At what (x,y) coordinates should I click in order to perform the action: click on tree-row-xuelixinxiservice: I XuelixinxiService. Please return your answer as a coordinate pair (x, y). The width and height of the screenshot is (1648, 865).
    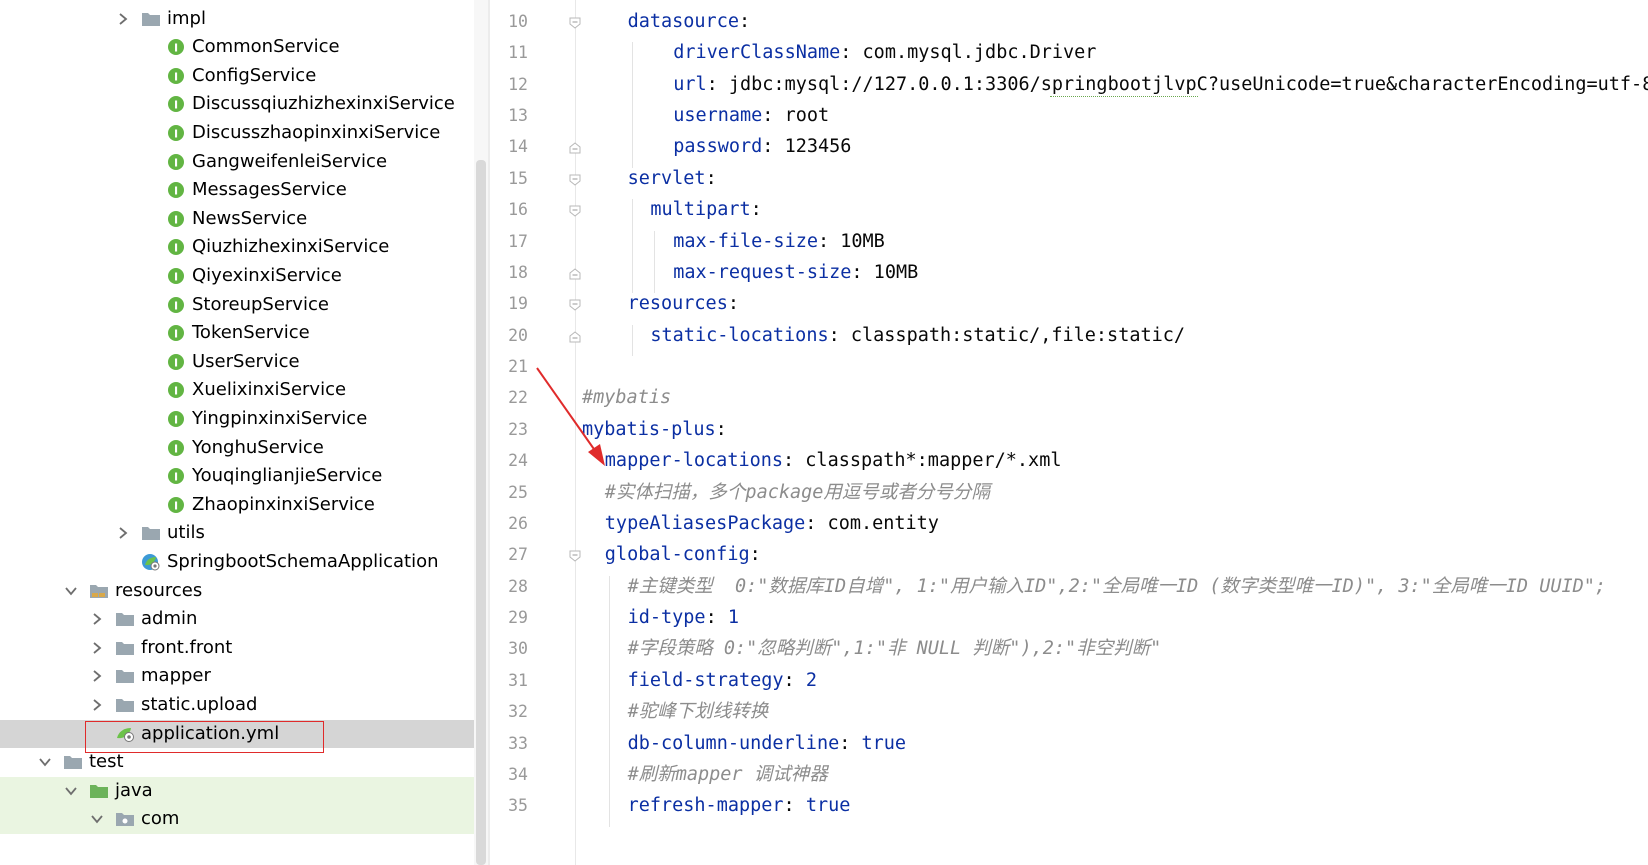
    Looking at the image, I should click on (237, 390).